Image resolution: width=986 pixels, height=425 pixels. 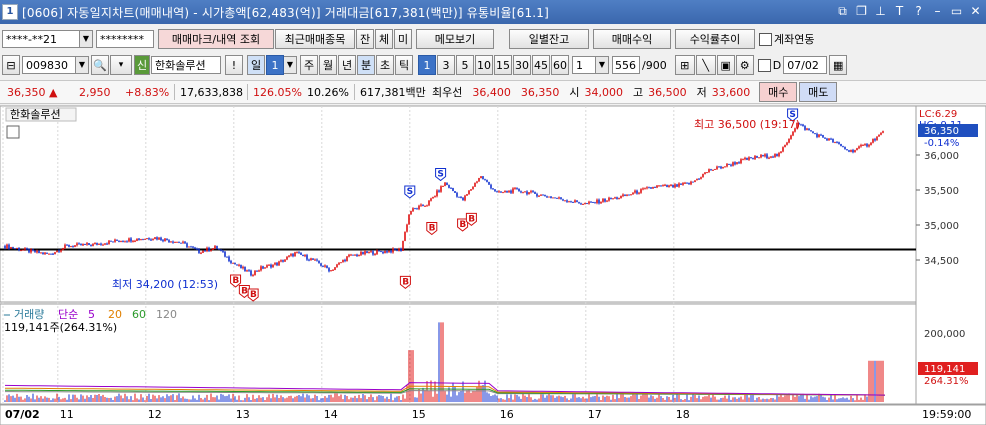 I want to click on trade-mark-letter: S, so click(x=410, y=192).